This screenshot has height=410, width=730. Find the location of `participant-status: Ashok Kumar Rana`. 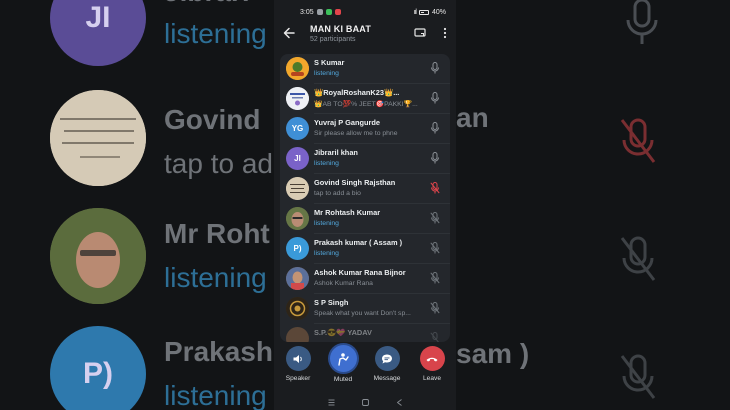

participant-status: Ashok Kumar Rana is located at coordinates (343, 283).